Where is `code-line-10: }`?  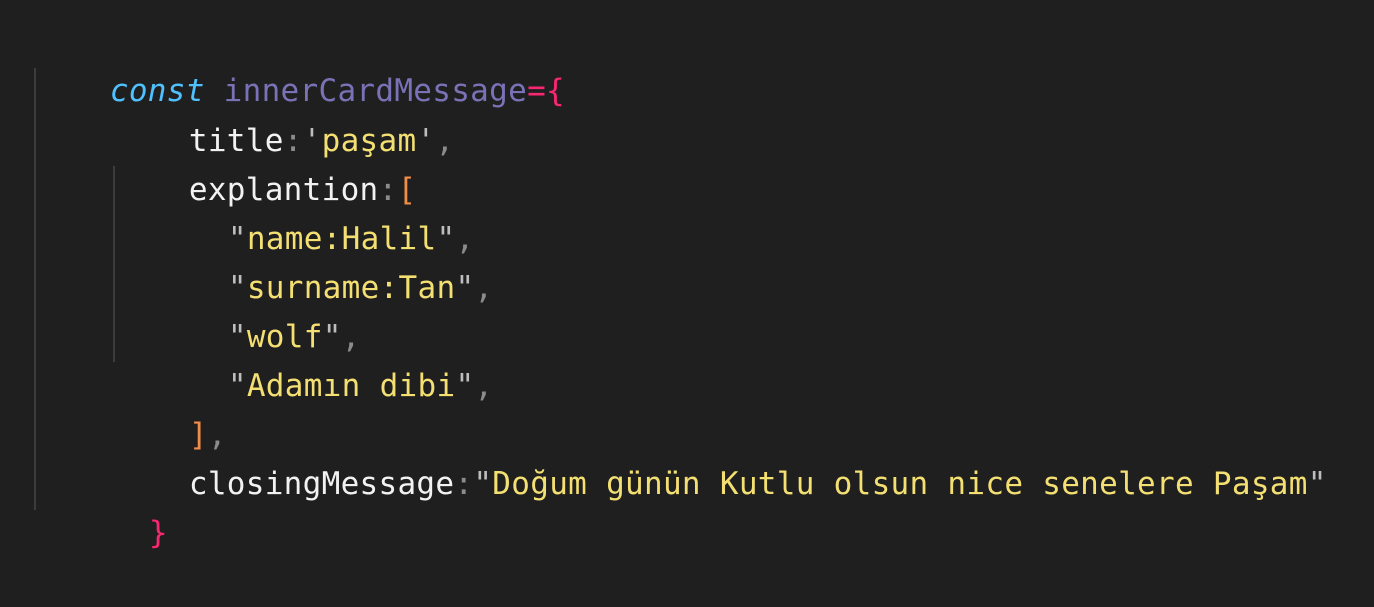 code-line-10: } is located at coordinates (120, 505).